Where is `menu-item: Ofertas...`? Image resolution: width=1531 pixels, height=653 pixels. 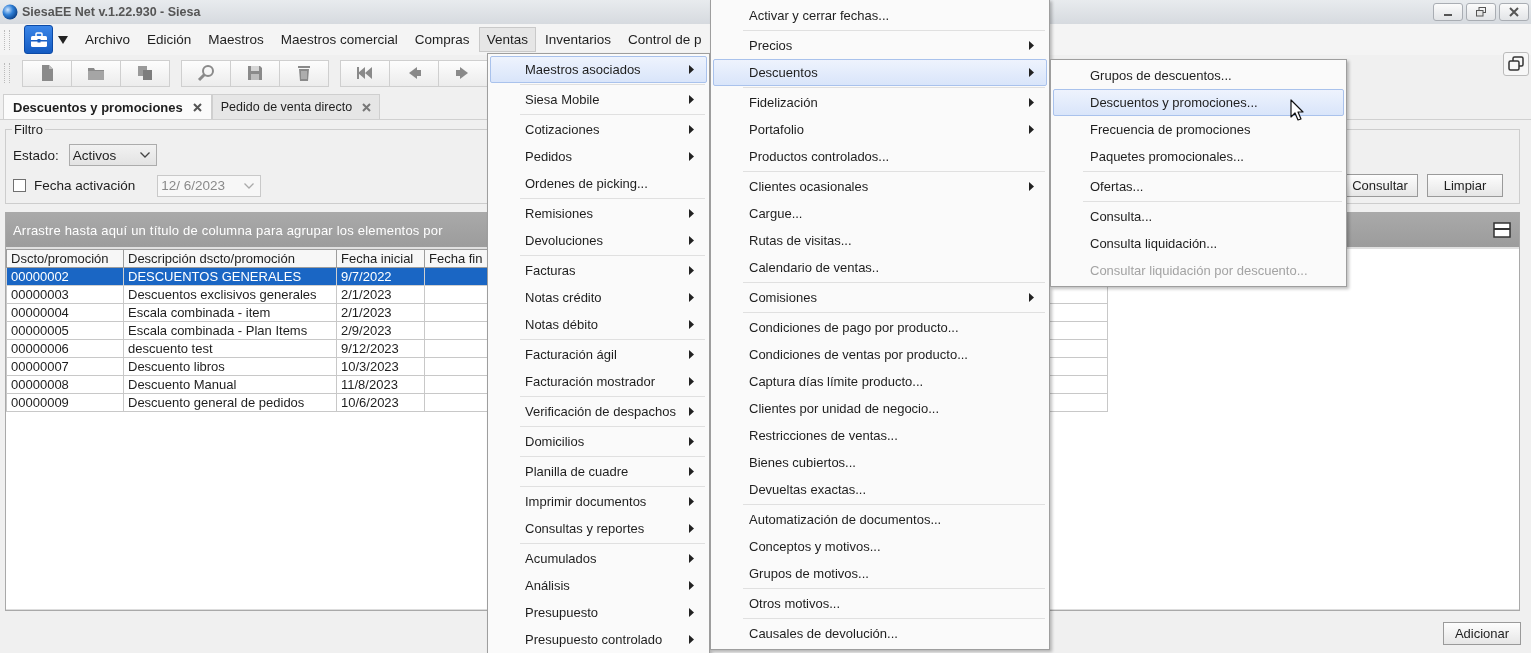 menu-item: Ofertas... is located at coordinates (1198, 186).